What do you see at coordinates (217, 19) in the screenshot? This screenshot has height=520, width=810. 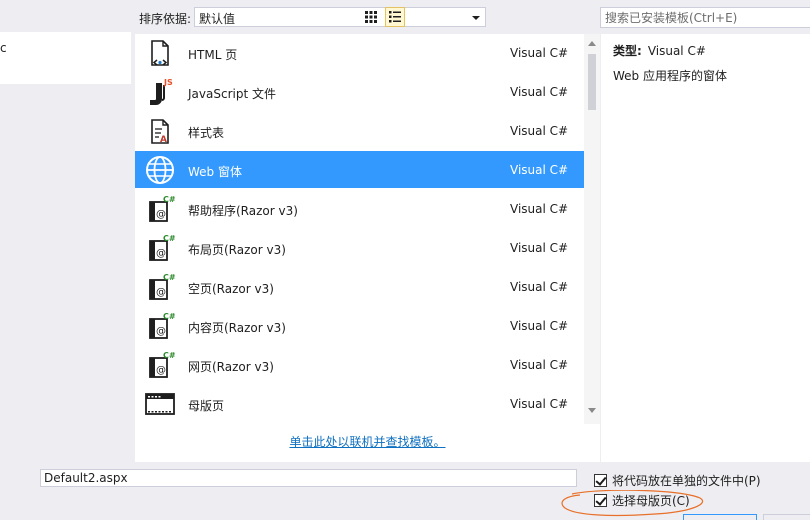 I see `sort-dropdown-value: 默认值` at bounding box center [217, 19].